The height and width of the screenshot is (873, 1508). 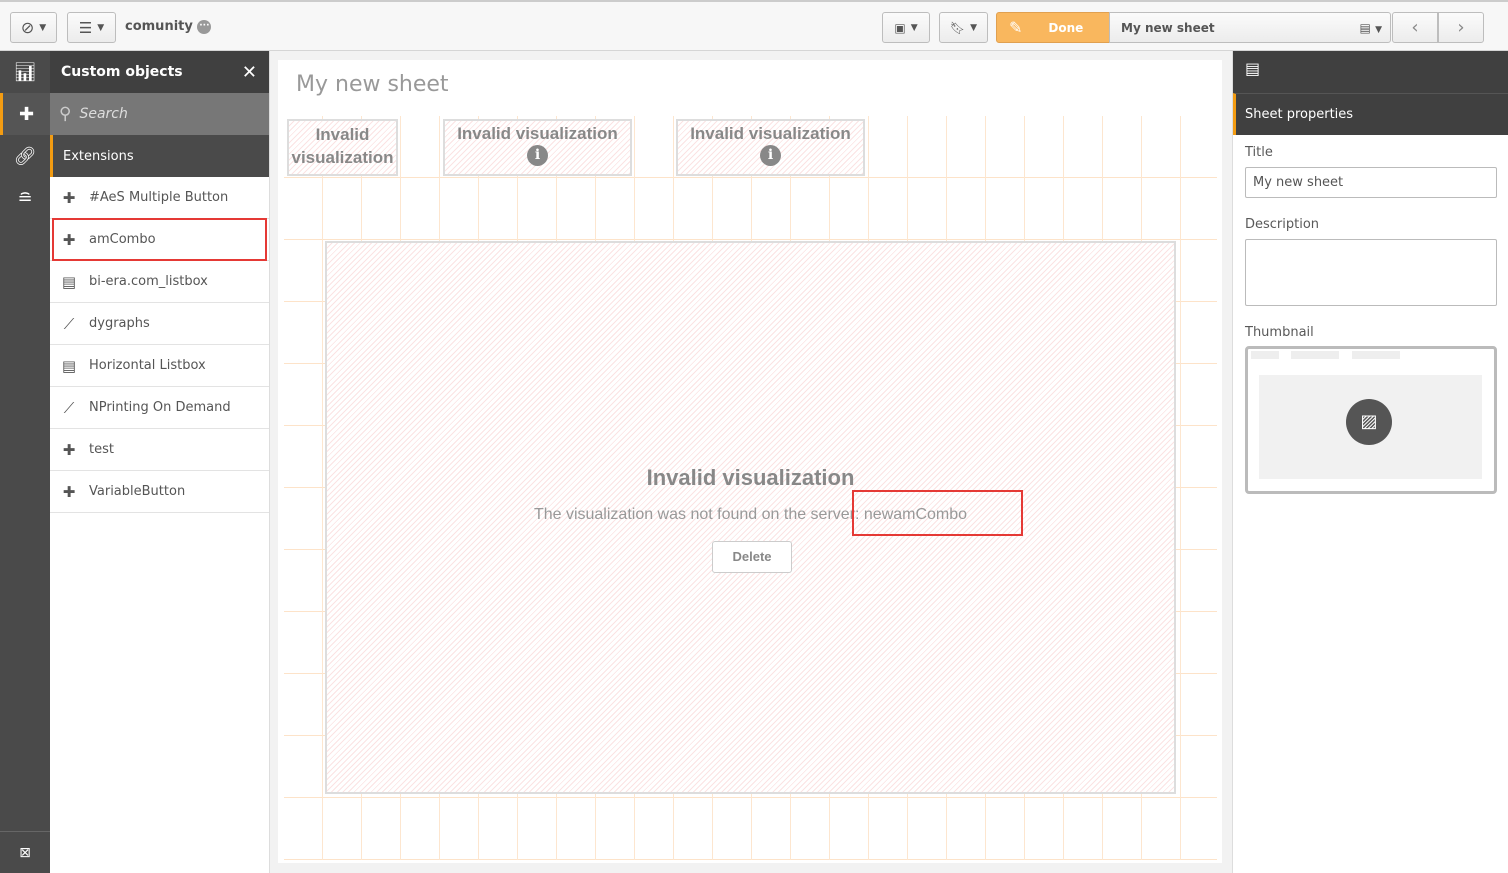 What do you see at coordinates (1279, 332) in the screenshot?
I see `thumbnail-label: Thumbnail` at bounding box center [1279, 332].